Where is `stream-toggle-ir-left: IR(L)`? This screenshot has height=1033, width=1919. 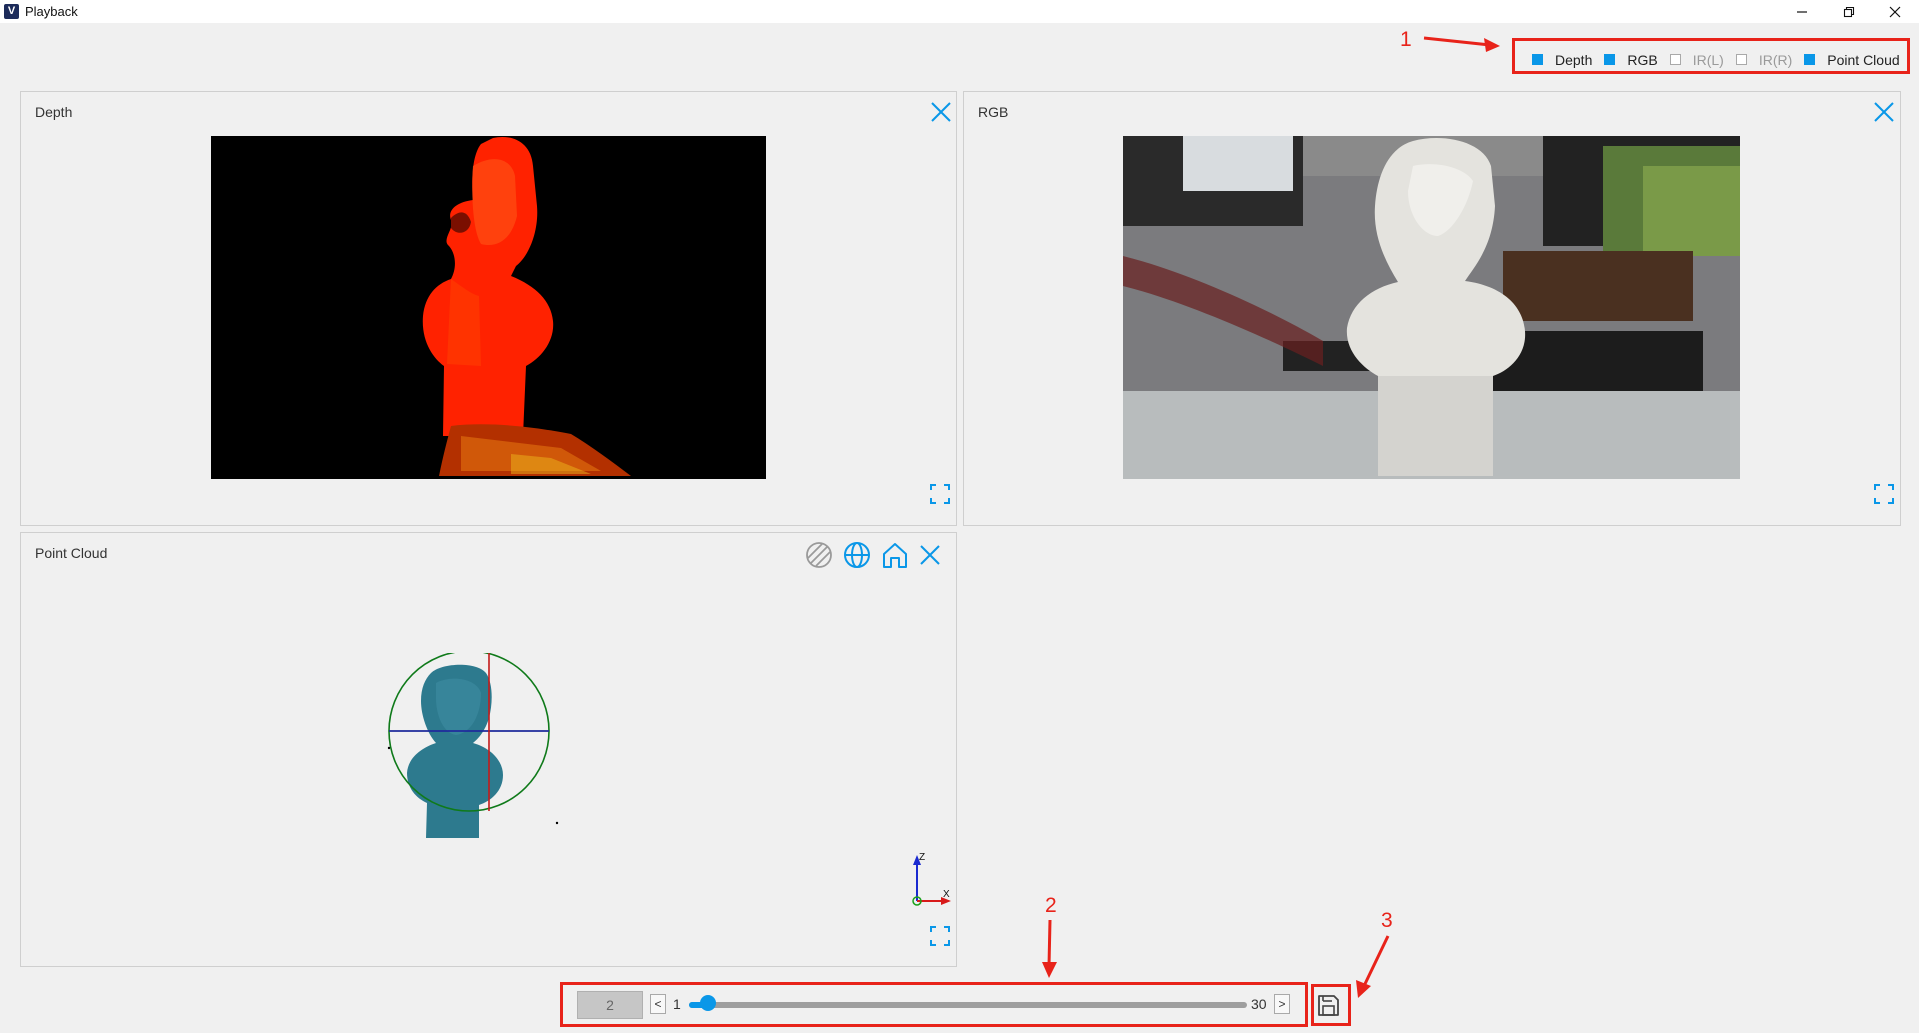
stream-toggle-ir-left: IR(L) is located at coordinates (1696, 59).